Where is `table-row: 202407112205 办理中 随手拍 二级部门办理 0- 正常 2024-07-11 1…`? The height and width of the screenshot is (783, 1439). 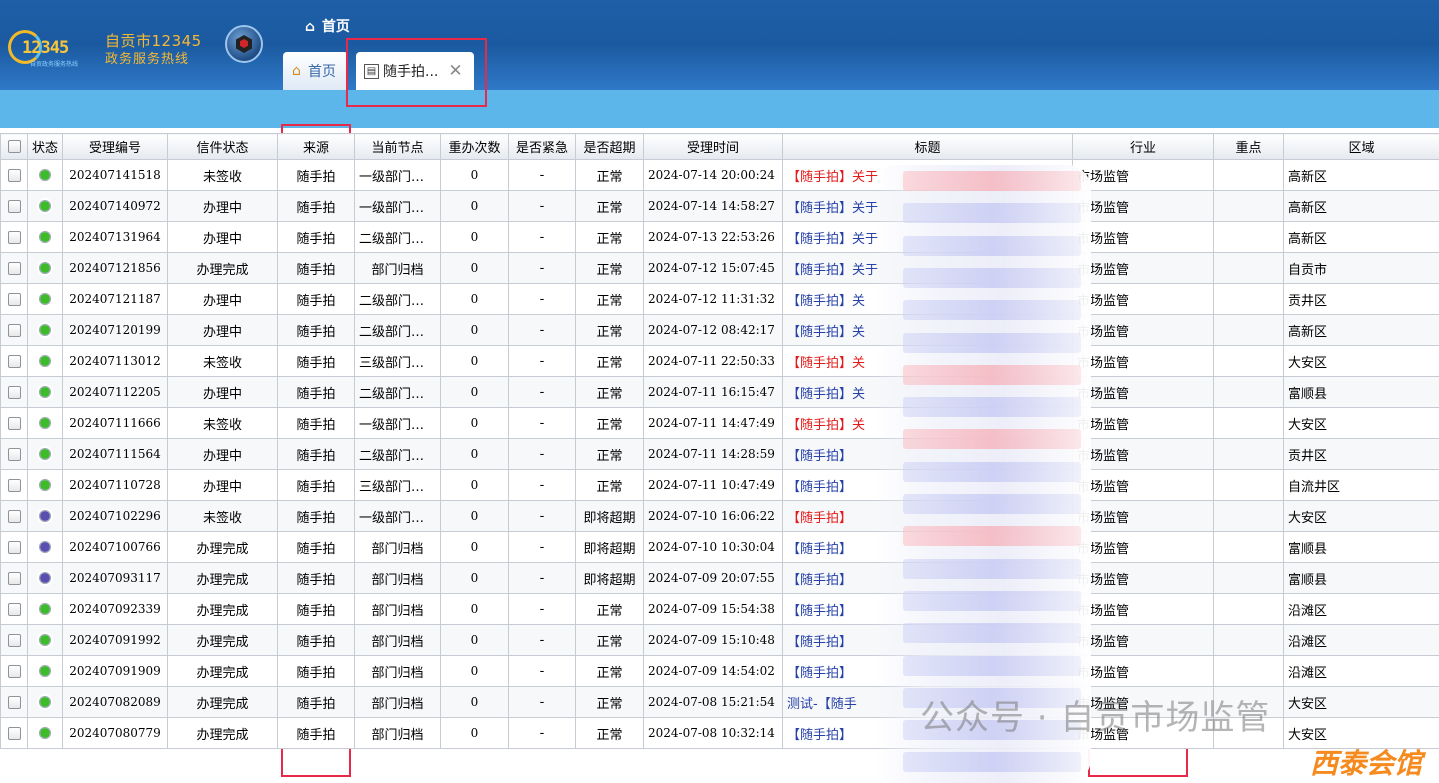 table-row: 202407112205 办理中 随手拍 二级部门办理 0- 正常 2024-07-11 1… is located at coordinates (719, 392).